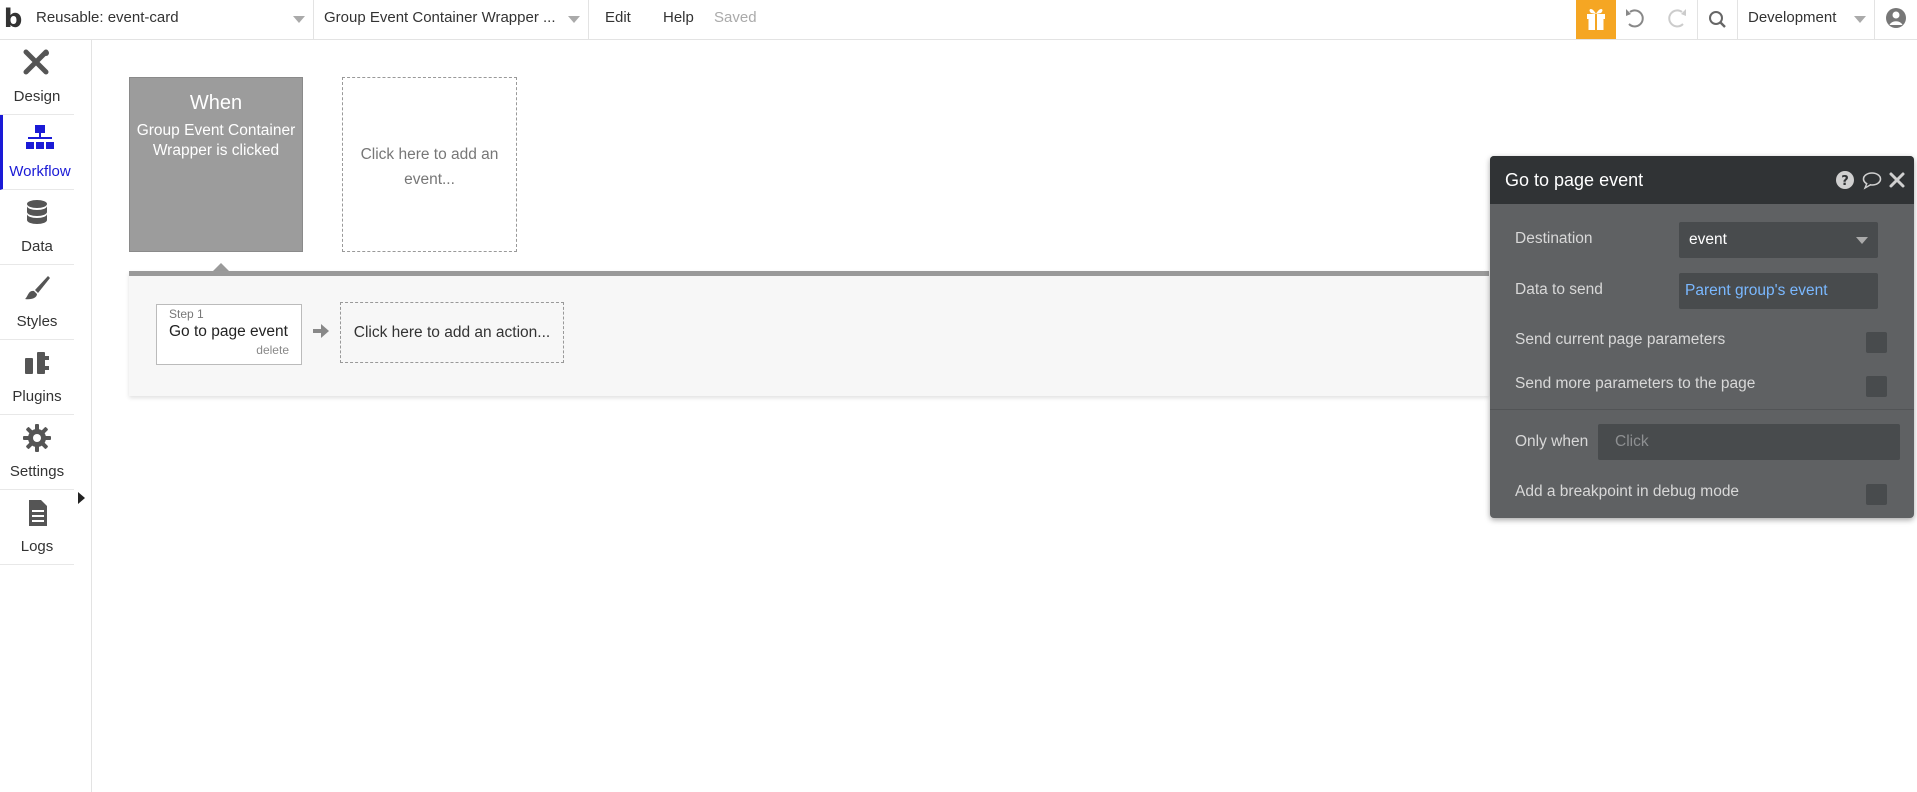  What do you see at coordinates (37, 288) in the screenshot?
I see `brush-icon` at bounding box center [37, 288].